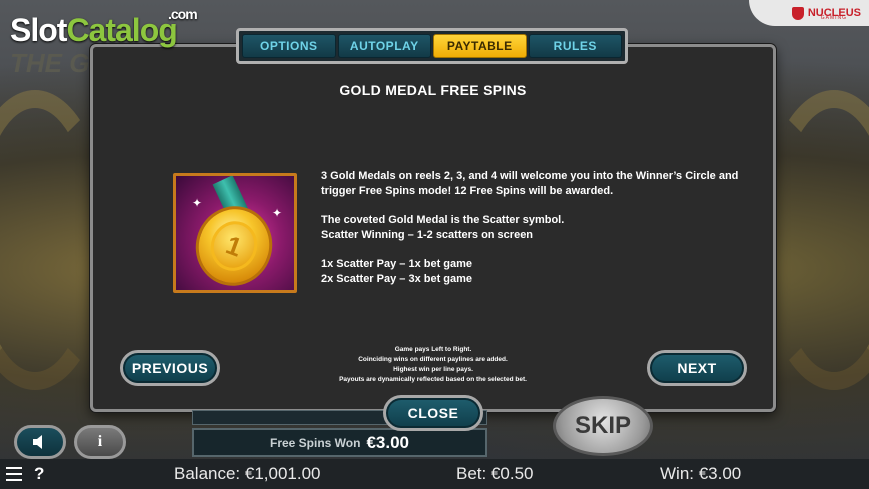 The width and height of the screenshot is (869, 489). I want to click on menu-tabs: OPTIONS AUTOPLAY PAYTABLE RULES, so click(432, 46).